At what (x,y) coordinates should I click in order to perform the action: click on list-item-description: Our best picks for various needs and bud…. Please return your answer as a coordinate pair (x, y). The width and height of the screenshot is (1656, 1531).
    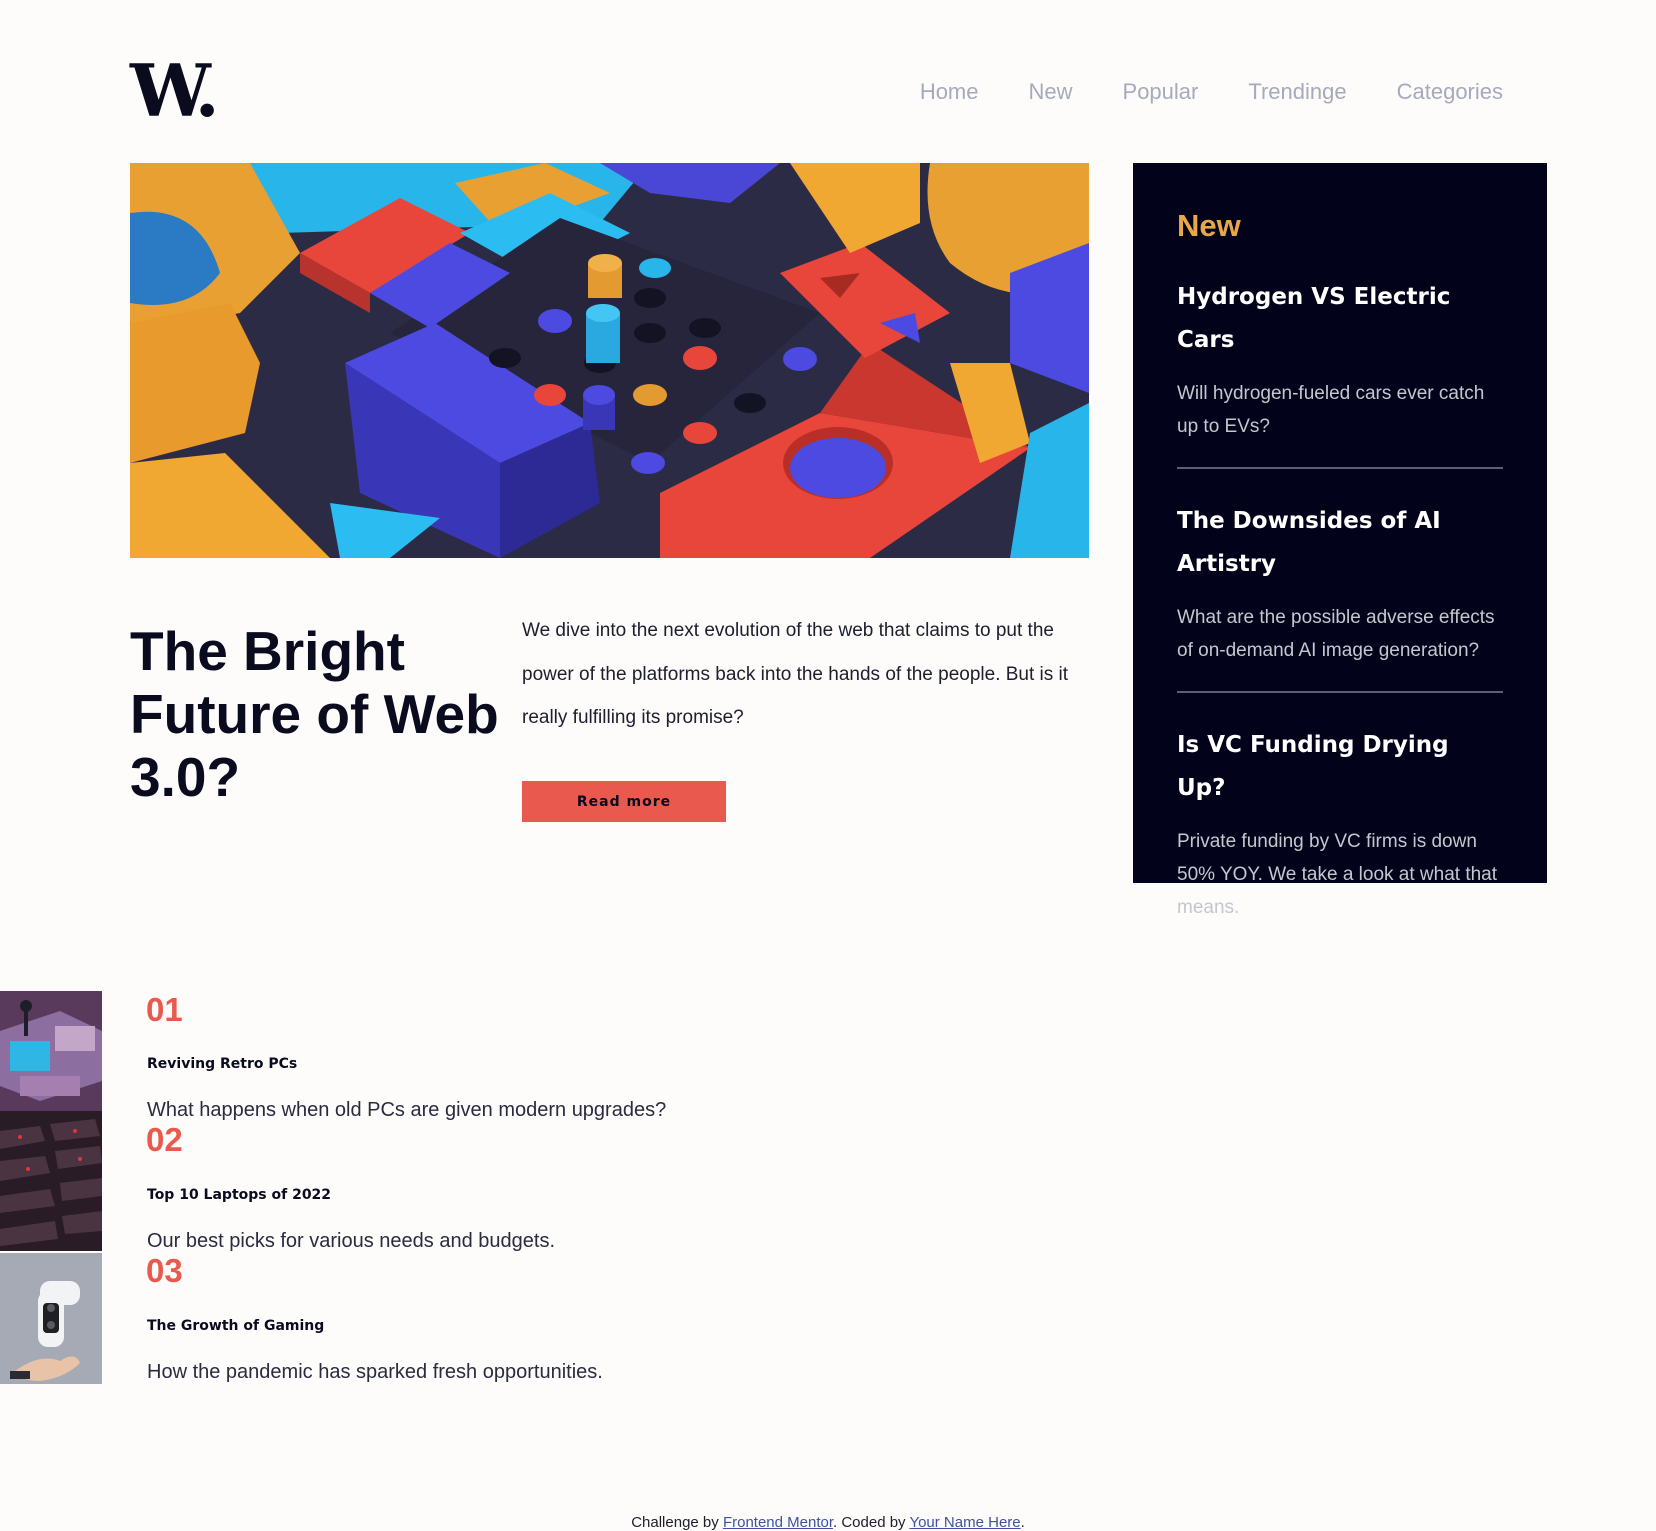
    Looking at the image, I should click on (351, 1241).